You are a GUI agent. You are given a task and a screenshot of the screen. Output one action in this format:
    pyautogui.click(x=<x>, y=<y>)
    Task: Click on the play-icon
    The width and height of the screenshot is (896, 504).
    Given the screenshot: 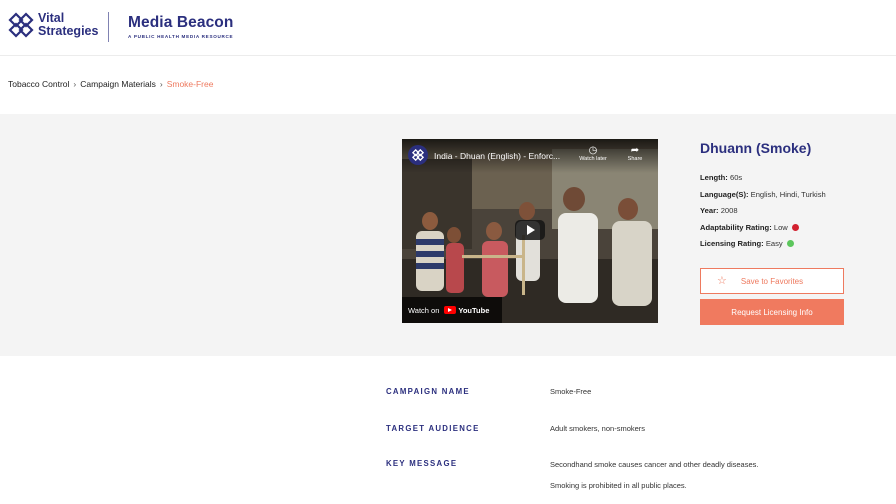 What is the action you would take?
    pyautogui.click(x=531, y=230)
    